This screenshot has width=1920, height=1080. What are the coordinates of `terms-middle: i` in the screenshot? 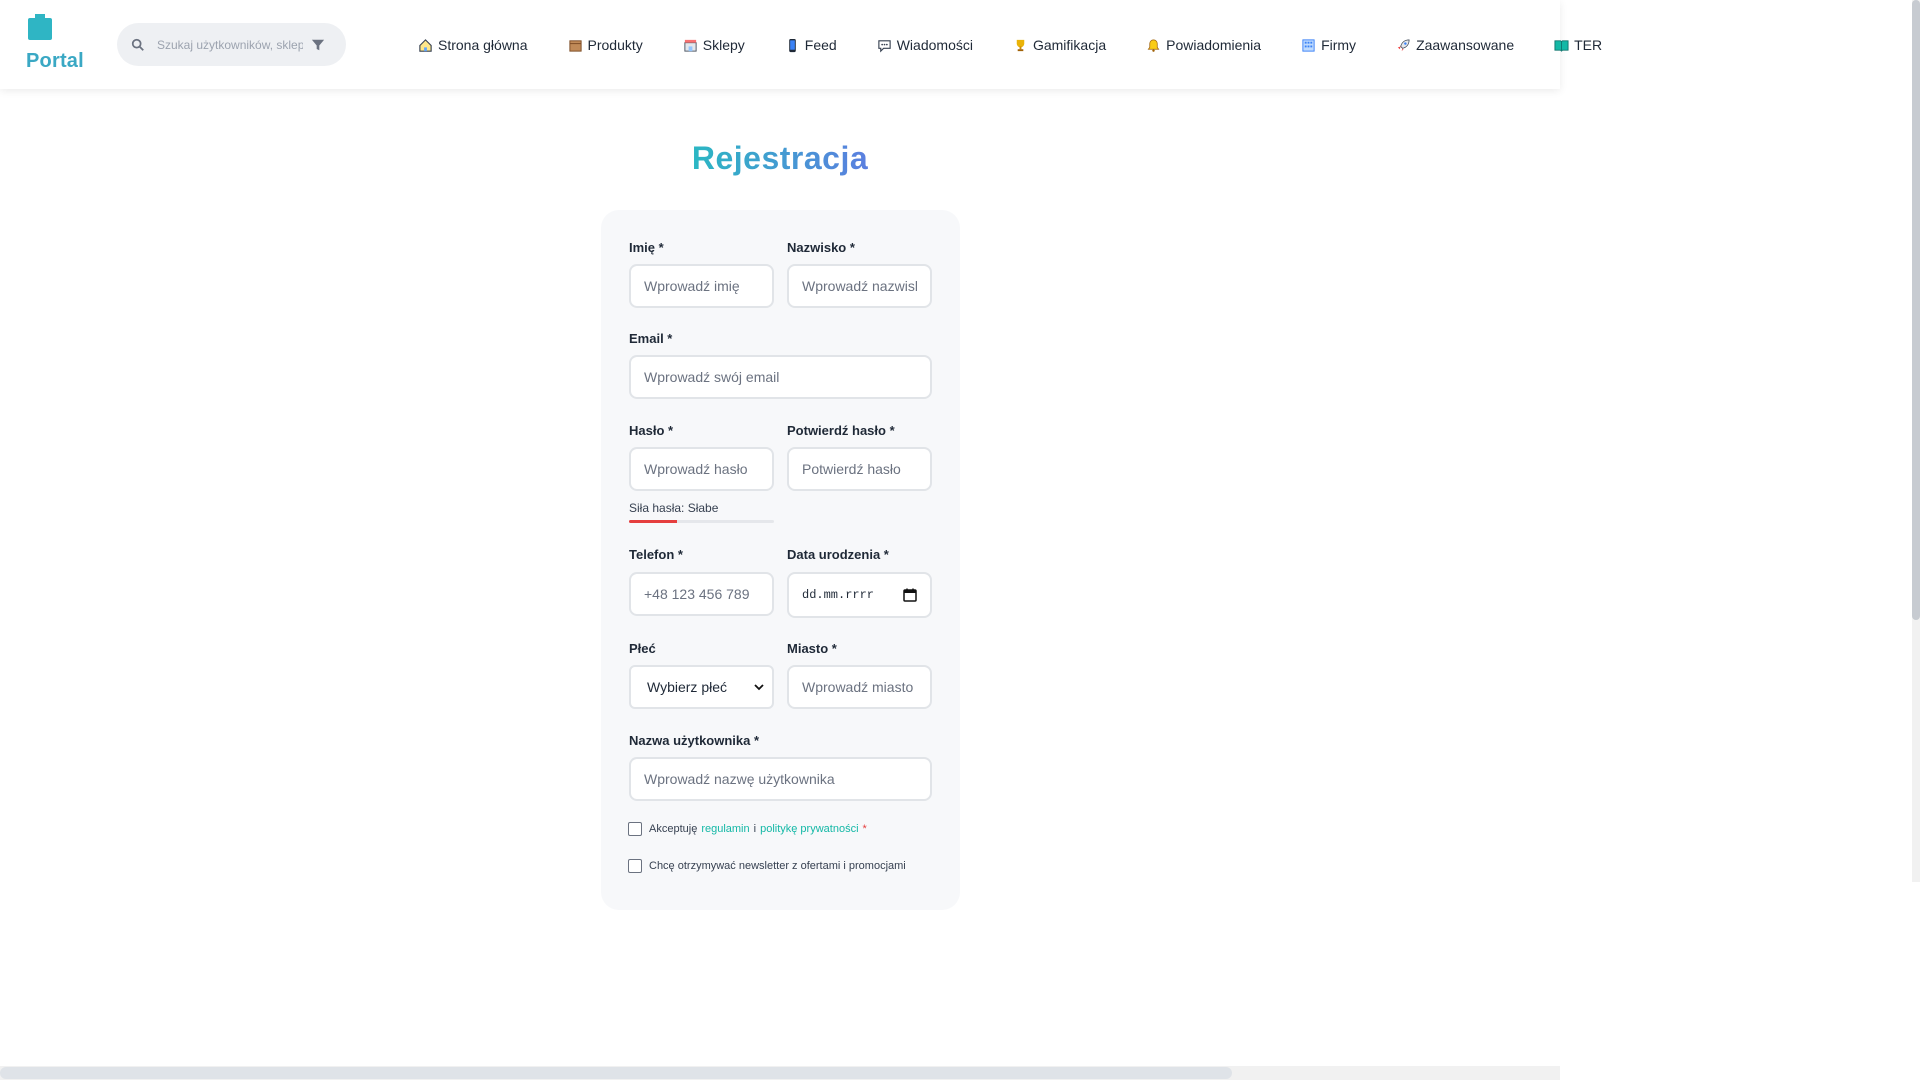 It's located at (755, 829).